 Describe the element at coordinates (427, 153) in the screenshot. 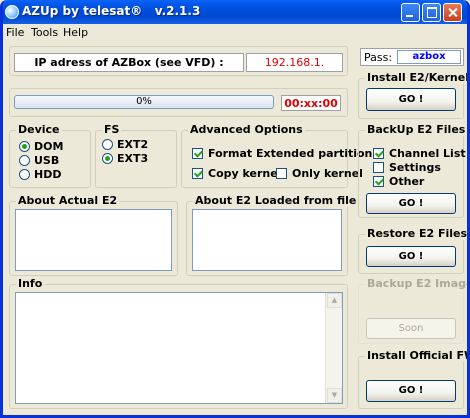

I see `channel-list-label: Channel List` at that location.